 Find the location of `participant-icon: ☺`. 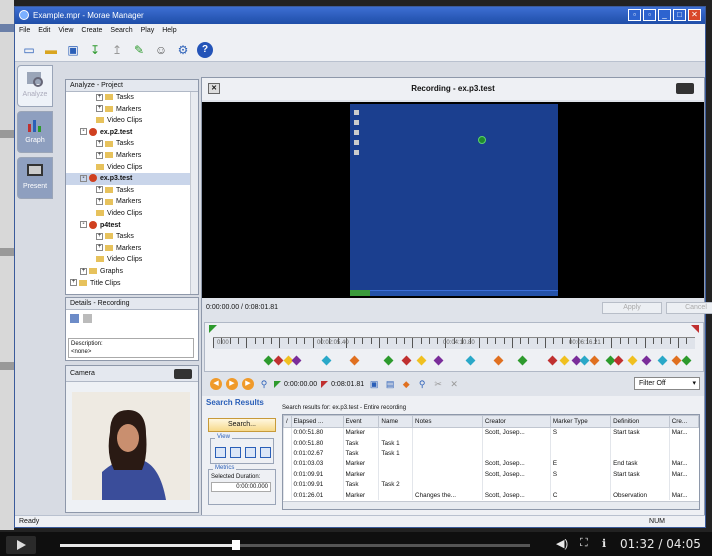

participant-icon: ☺ is located at coordinates (161, 50).